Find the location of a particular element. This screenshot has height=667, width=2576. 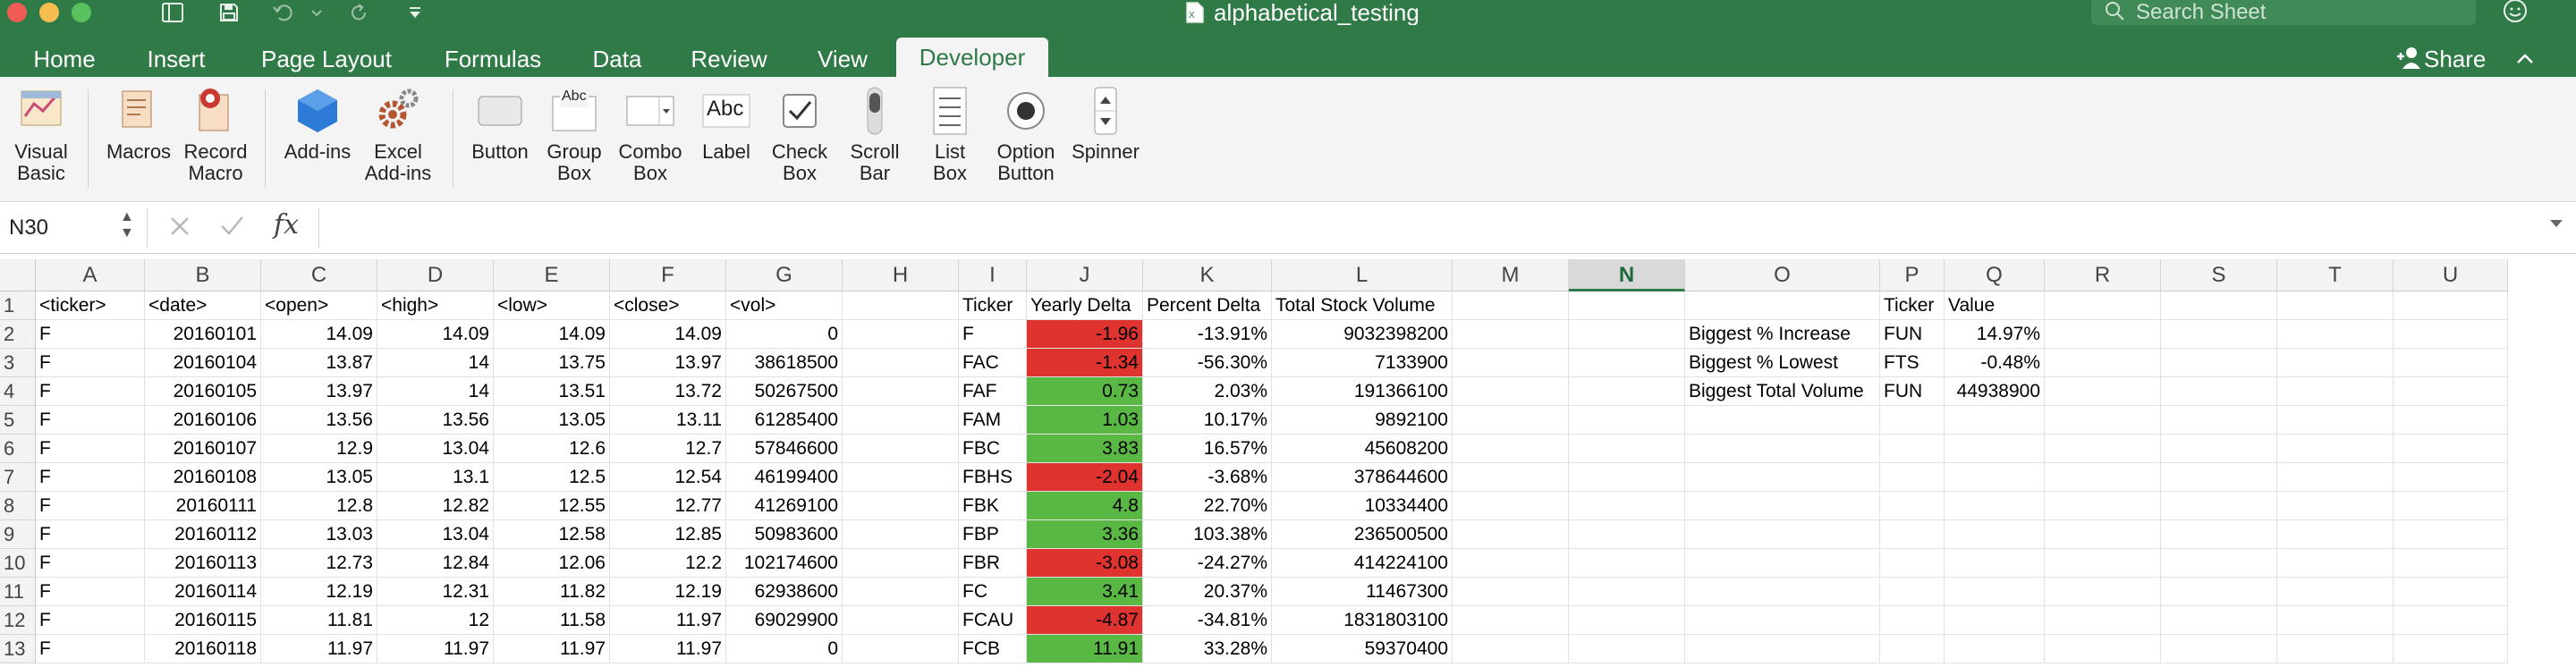

cell-g6: 57846600 is located at coordinates (784, 449).